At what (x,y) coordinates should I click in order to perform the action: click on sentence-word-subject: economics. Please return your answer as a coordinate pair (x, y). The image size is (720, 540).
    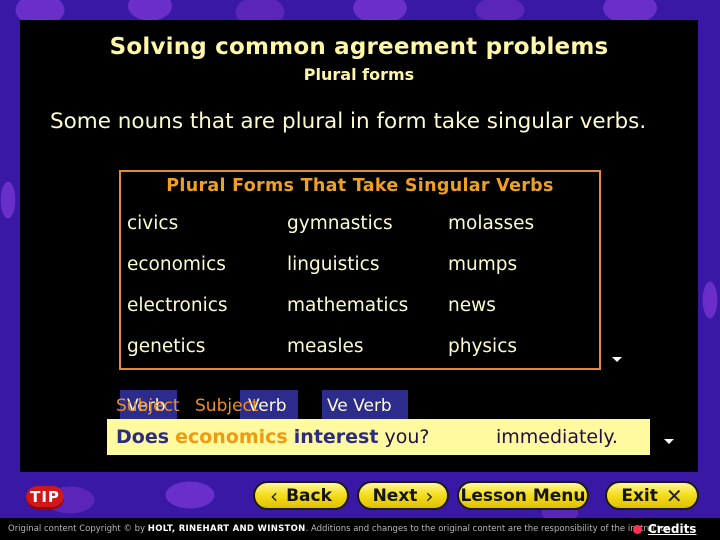
    Looking at the image, I should click on (231, 437).